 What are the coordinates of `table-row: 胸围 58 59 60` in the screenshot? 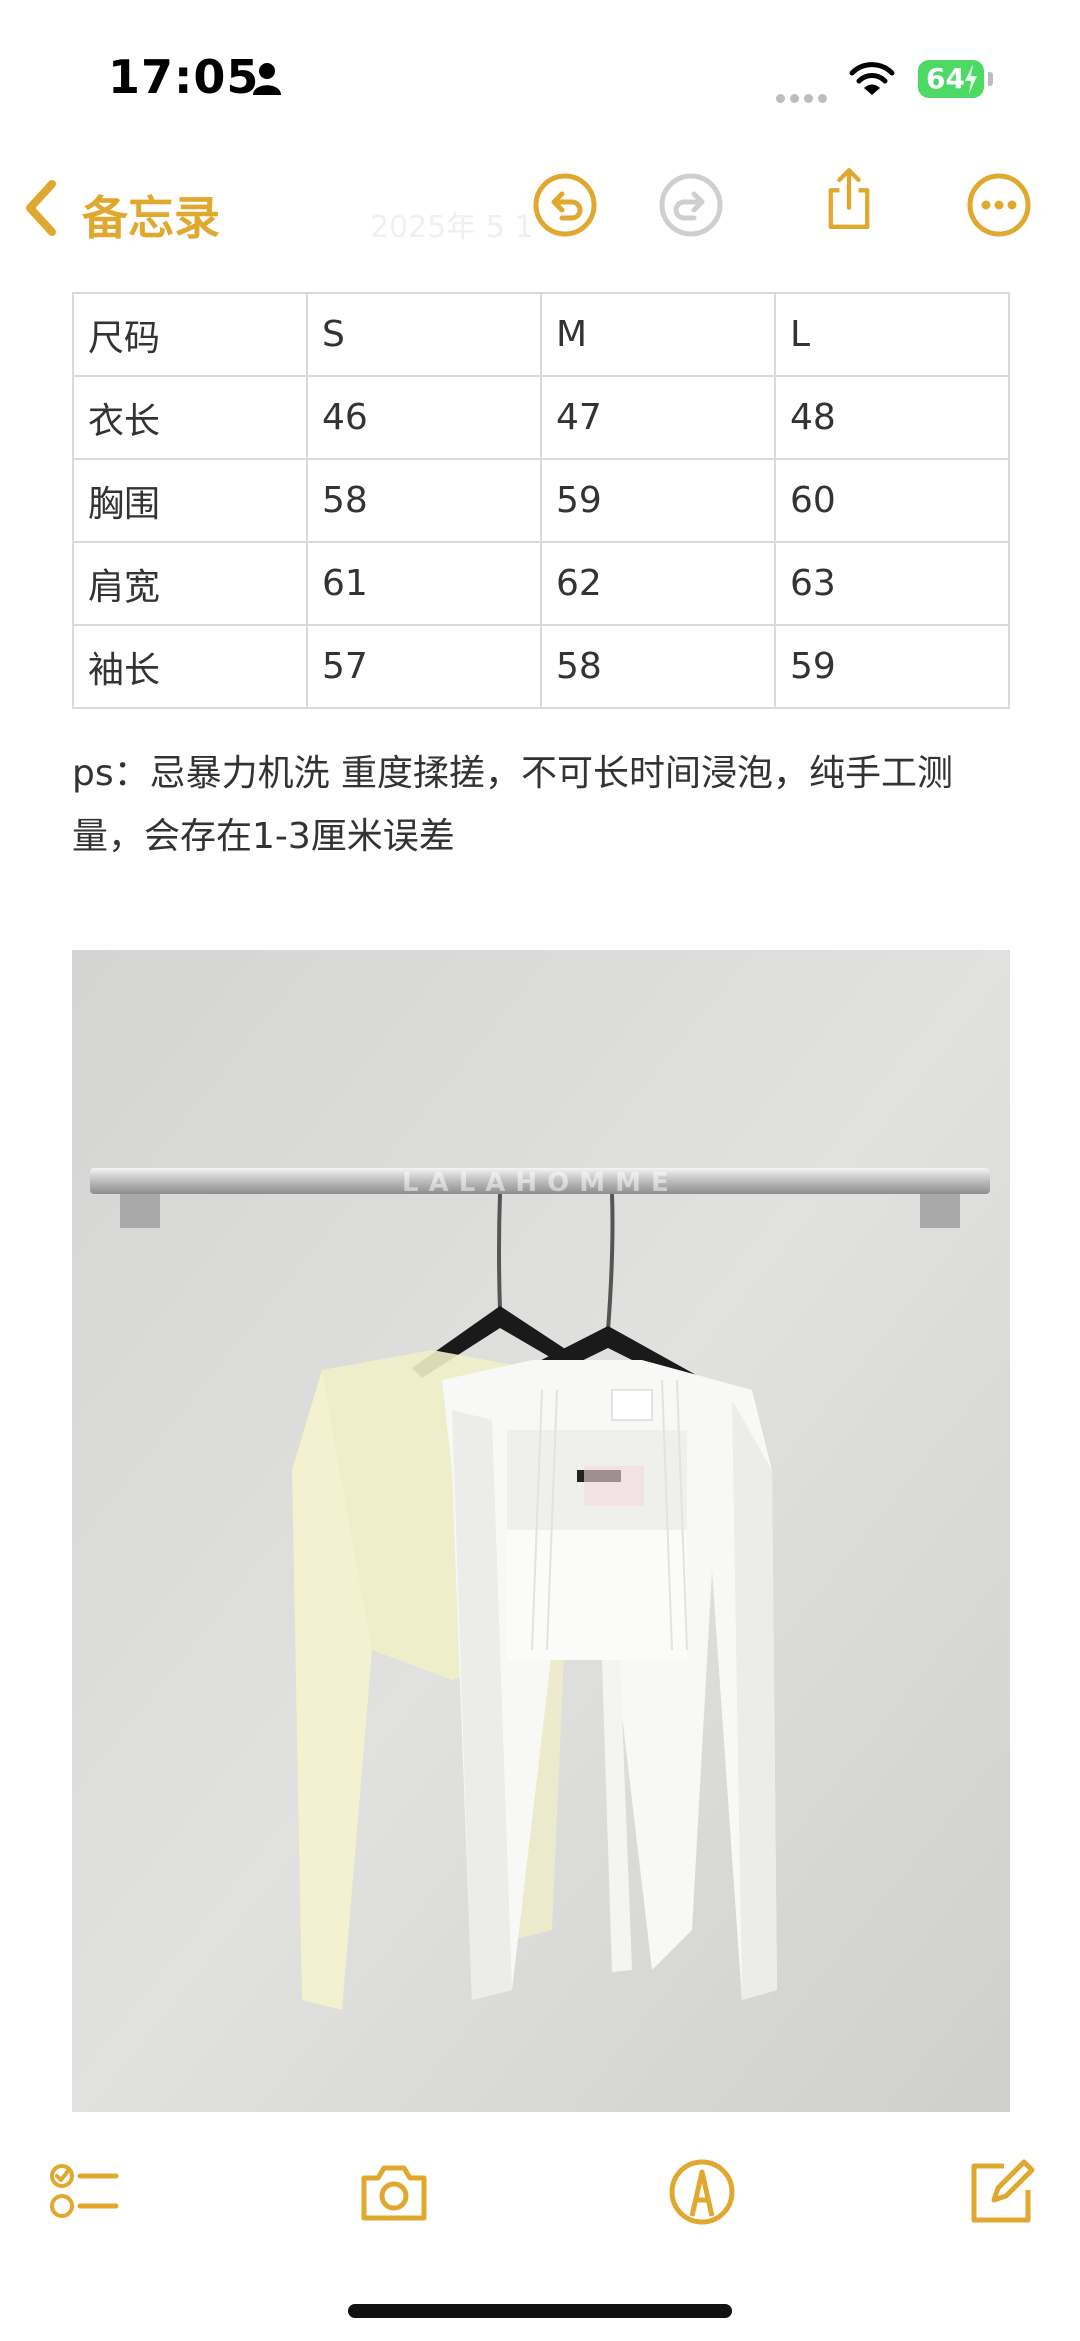 It's located at (541, 500).